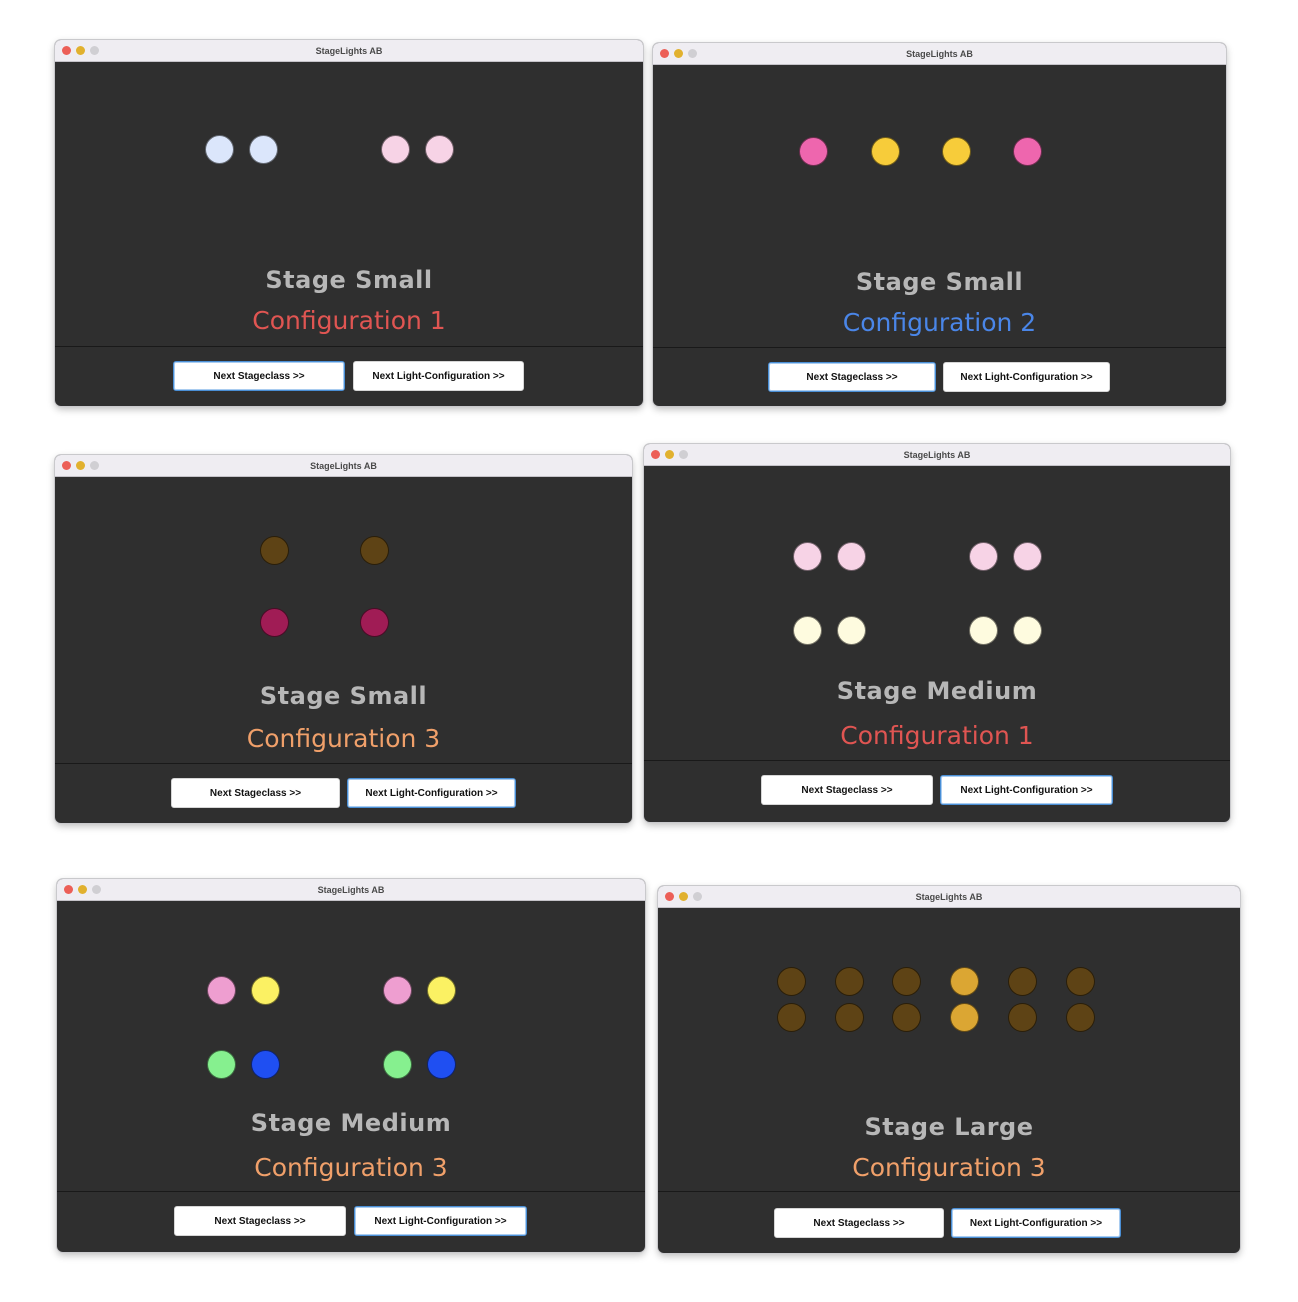 The height and width of the screenshot is (1302, 1298). I want to click on configuration-label: Configuration 1, so click(349, 320).